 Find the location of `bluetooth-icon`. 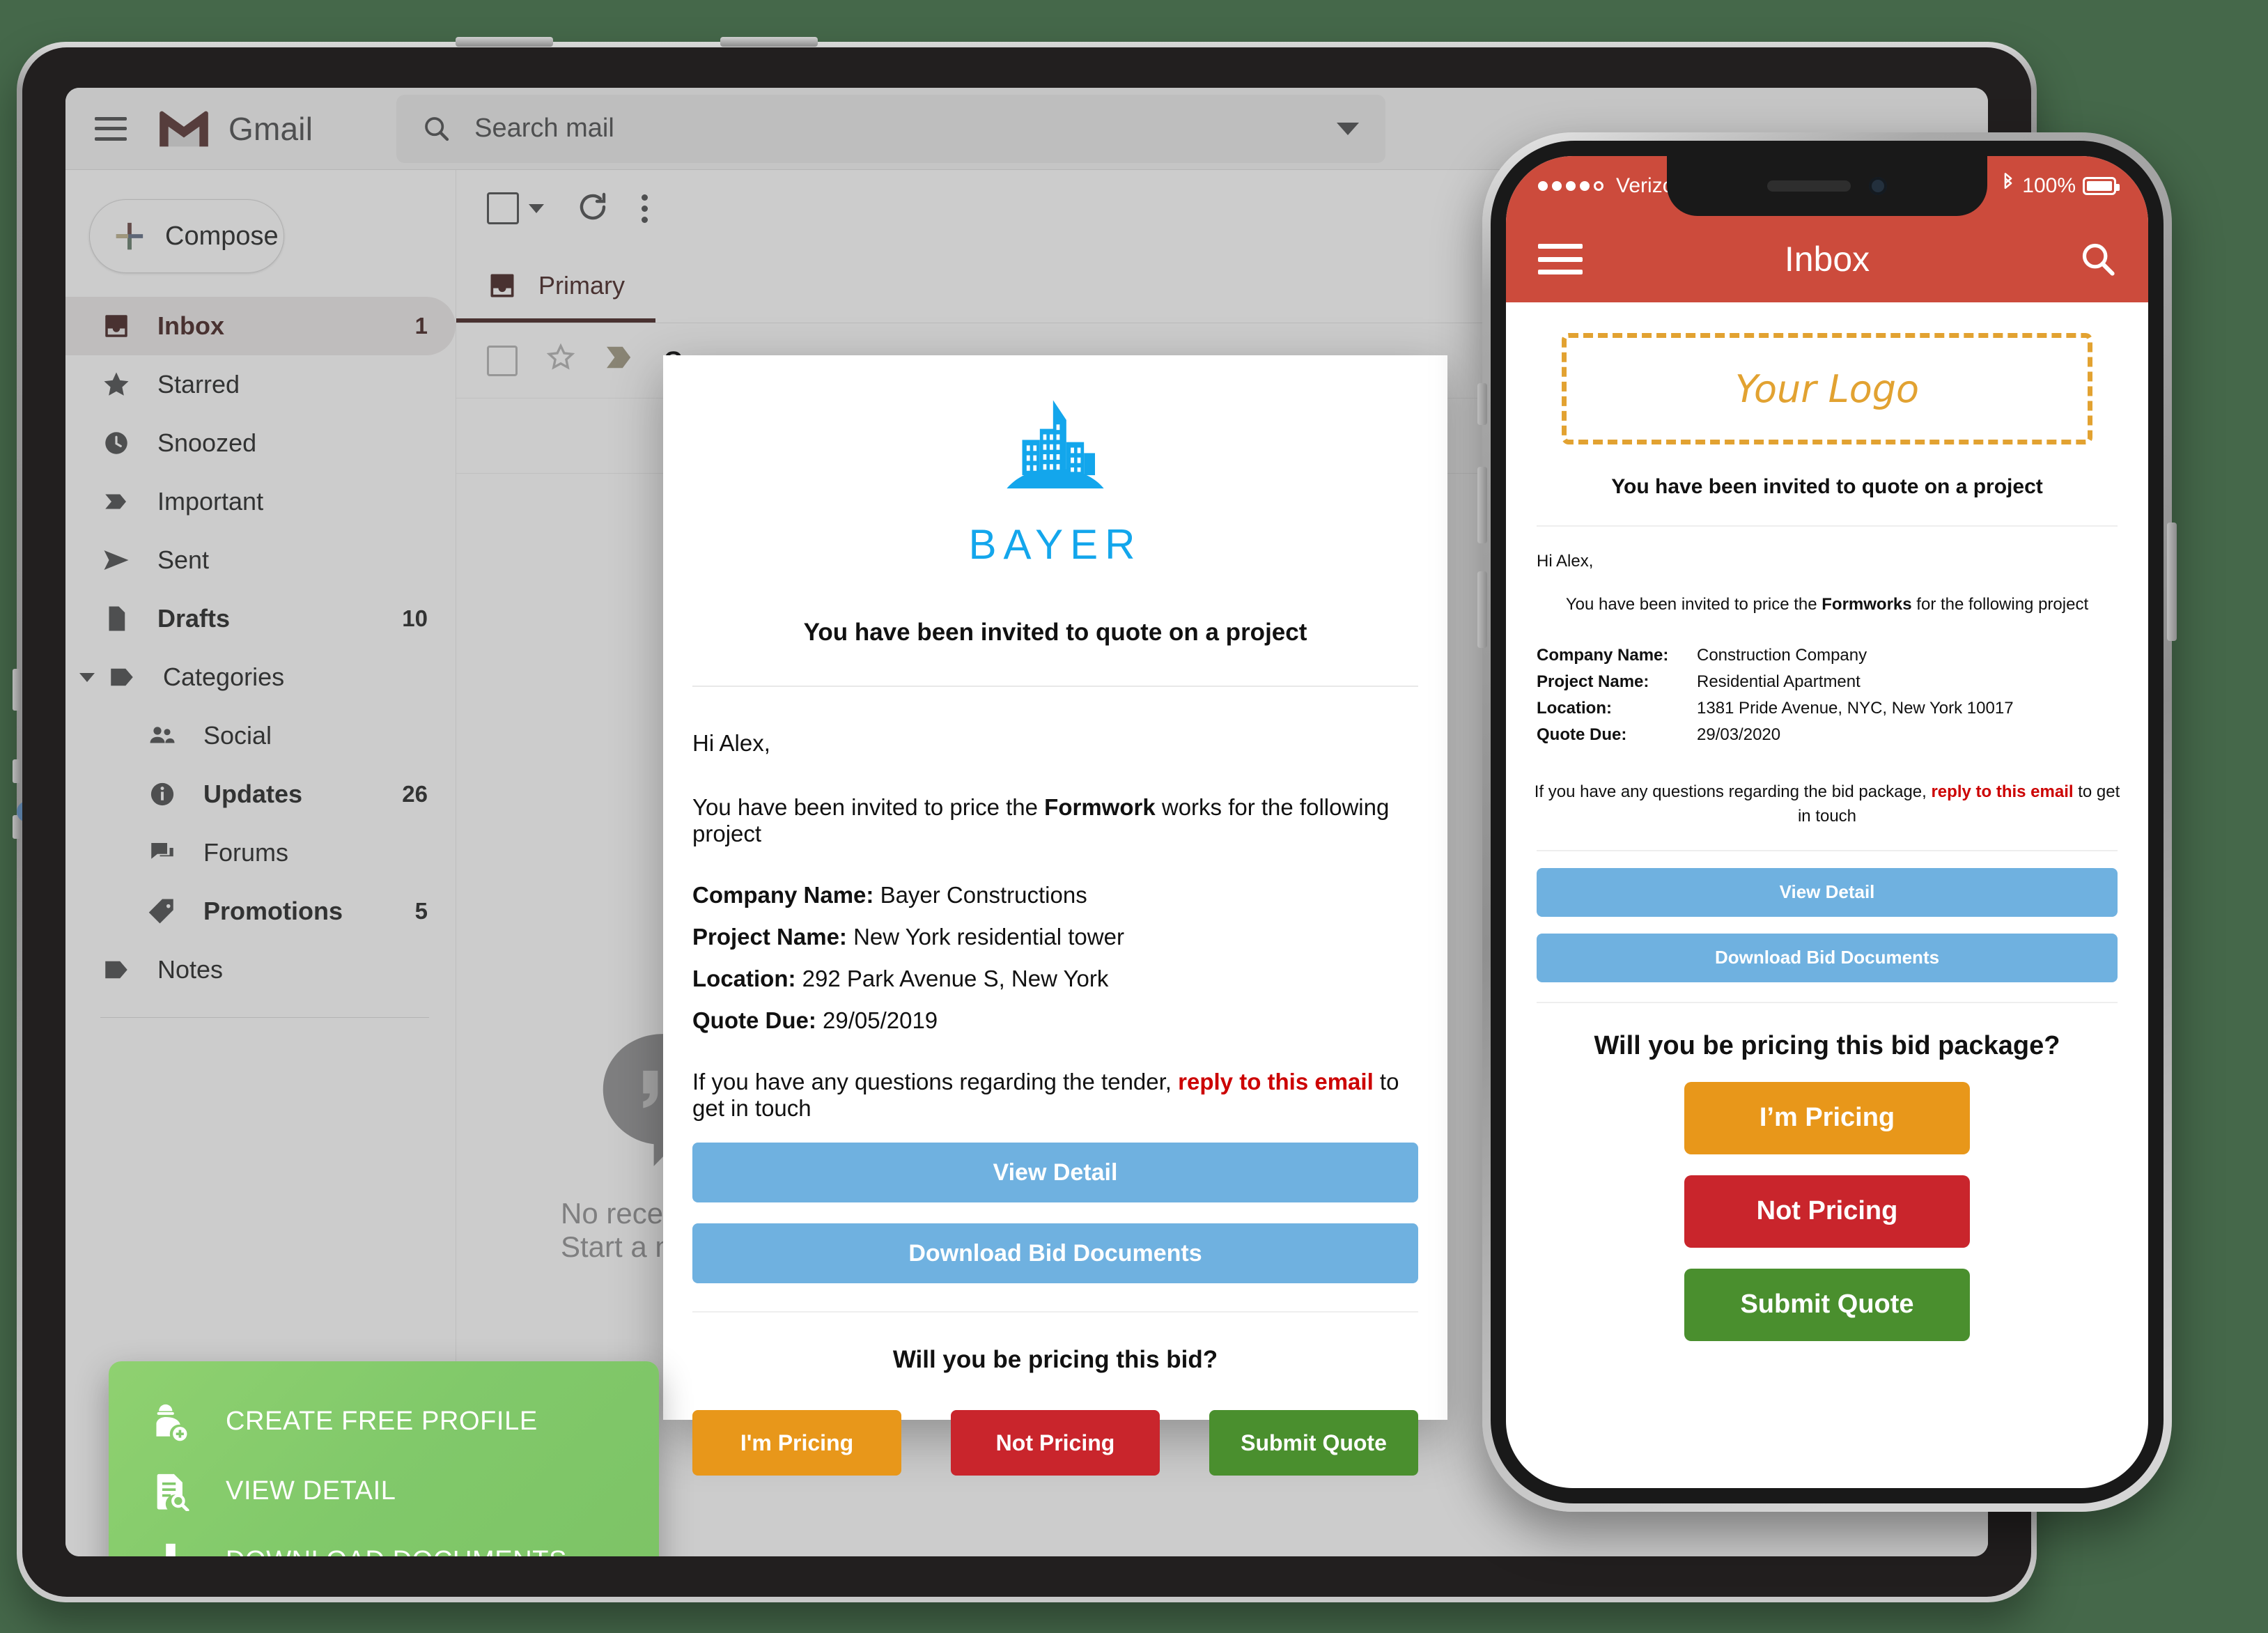

bluetooth-icon is located at coordinates (2008, 186).